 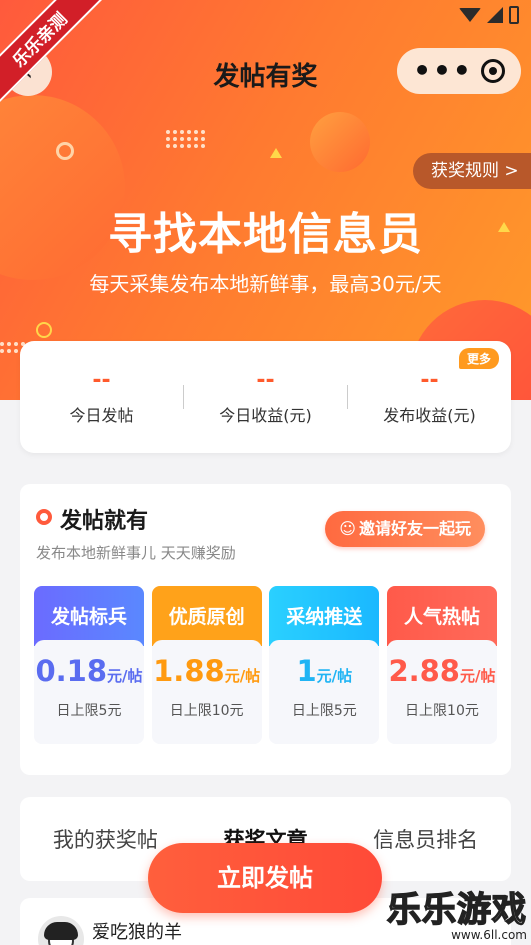 What do you see at coordinates (425, 839) in the screenshot?
I see `tab-reporter-ranking: 信息员排名` at bounding box center [425, 839].